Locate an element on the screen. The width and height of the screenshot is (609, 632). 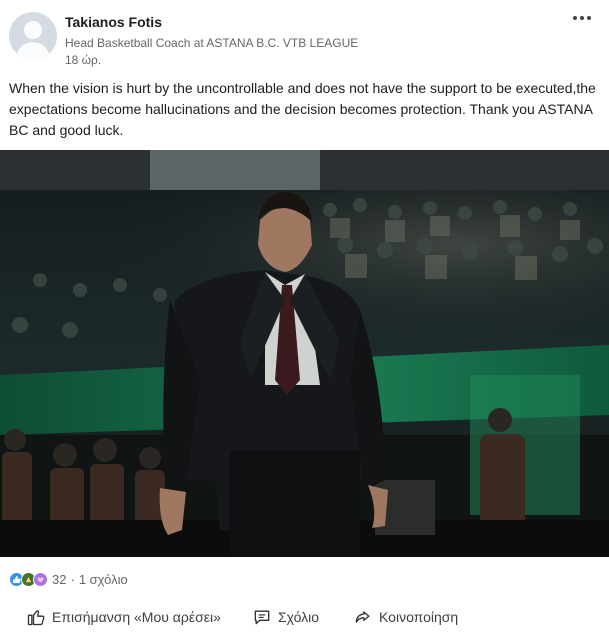
more-options-button is located at coordinates (582, 18).